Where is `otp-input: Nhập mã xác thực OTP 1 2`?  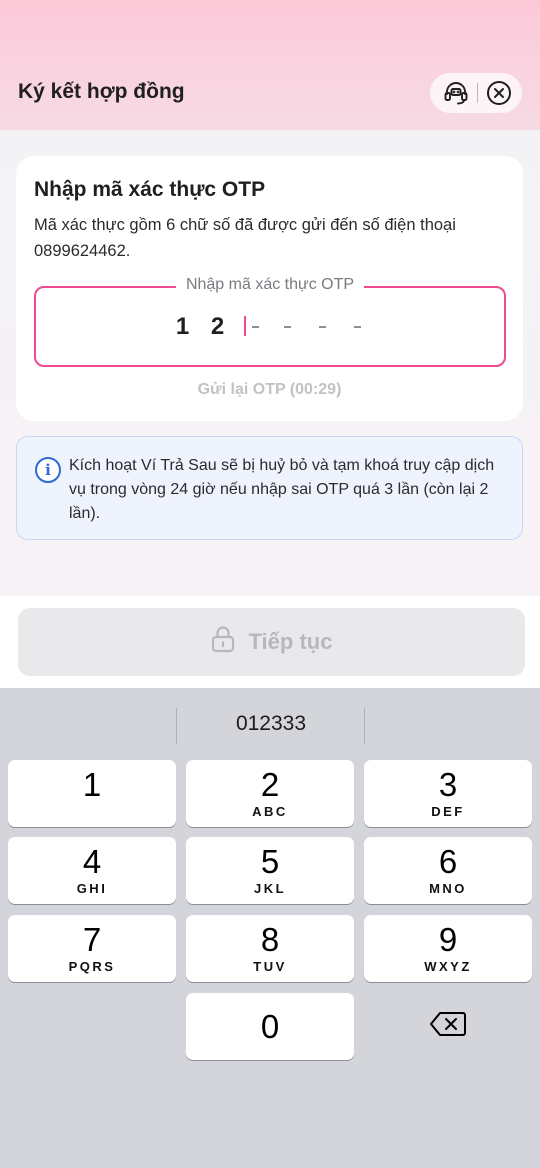 otp-input: Nhập mã xác thực OTP 1 2 is located at coordinates (270, 321).